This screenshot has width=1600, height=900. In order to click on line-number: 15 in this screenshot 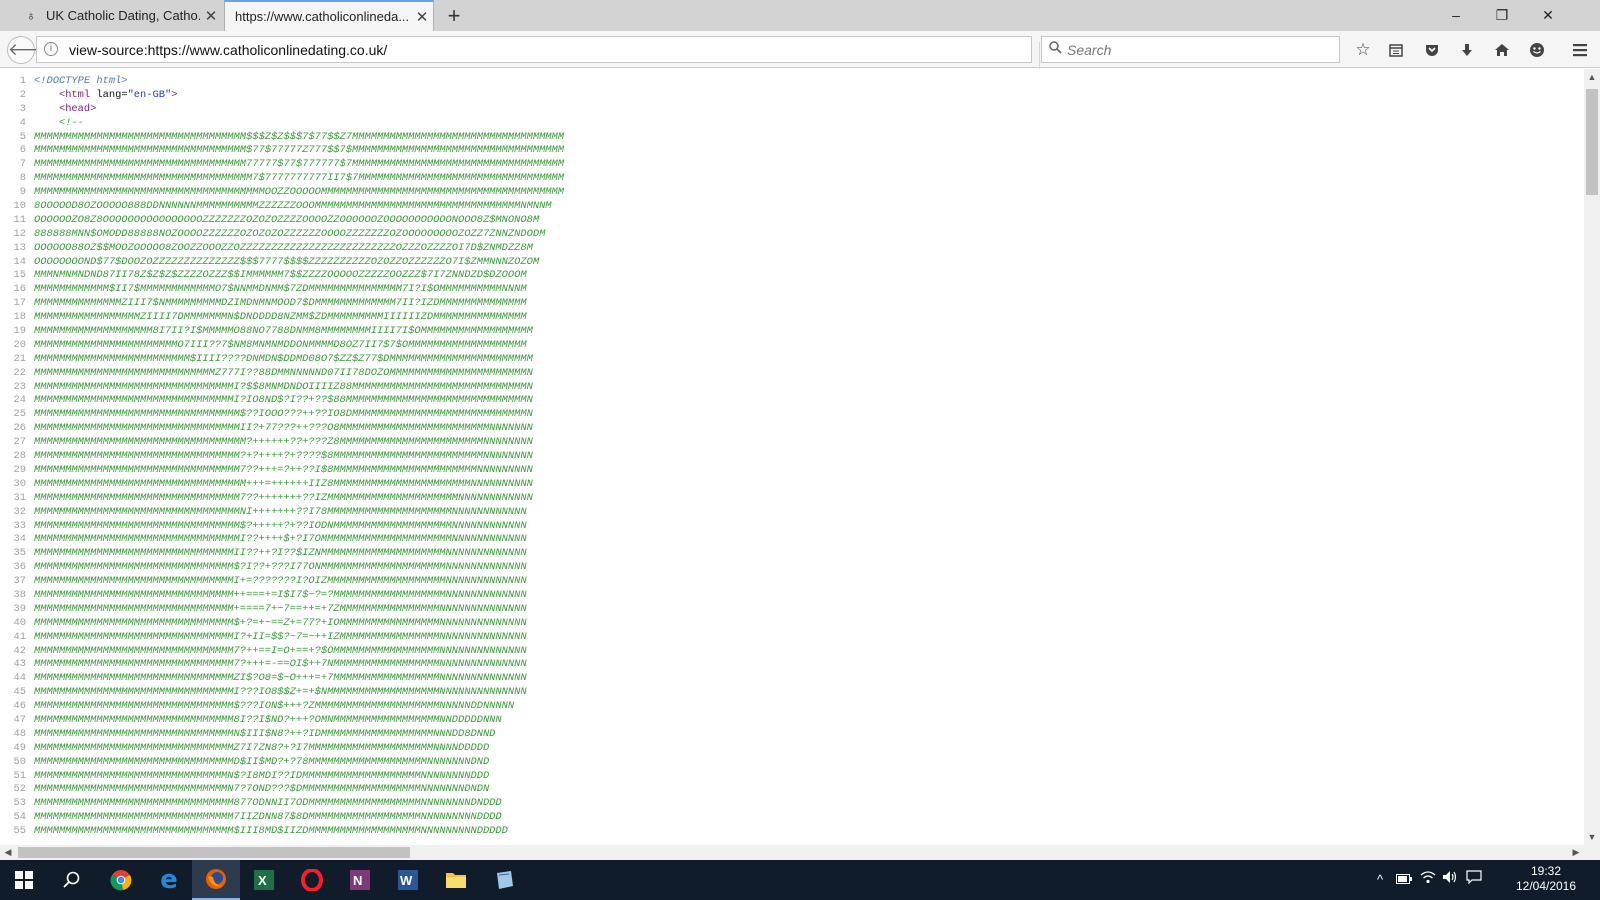, I will do `click(19, 275)`.